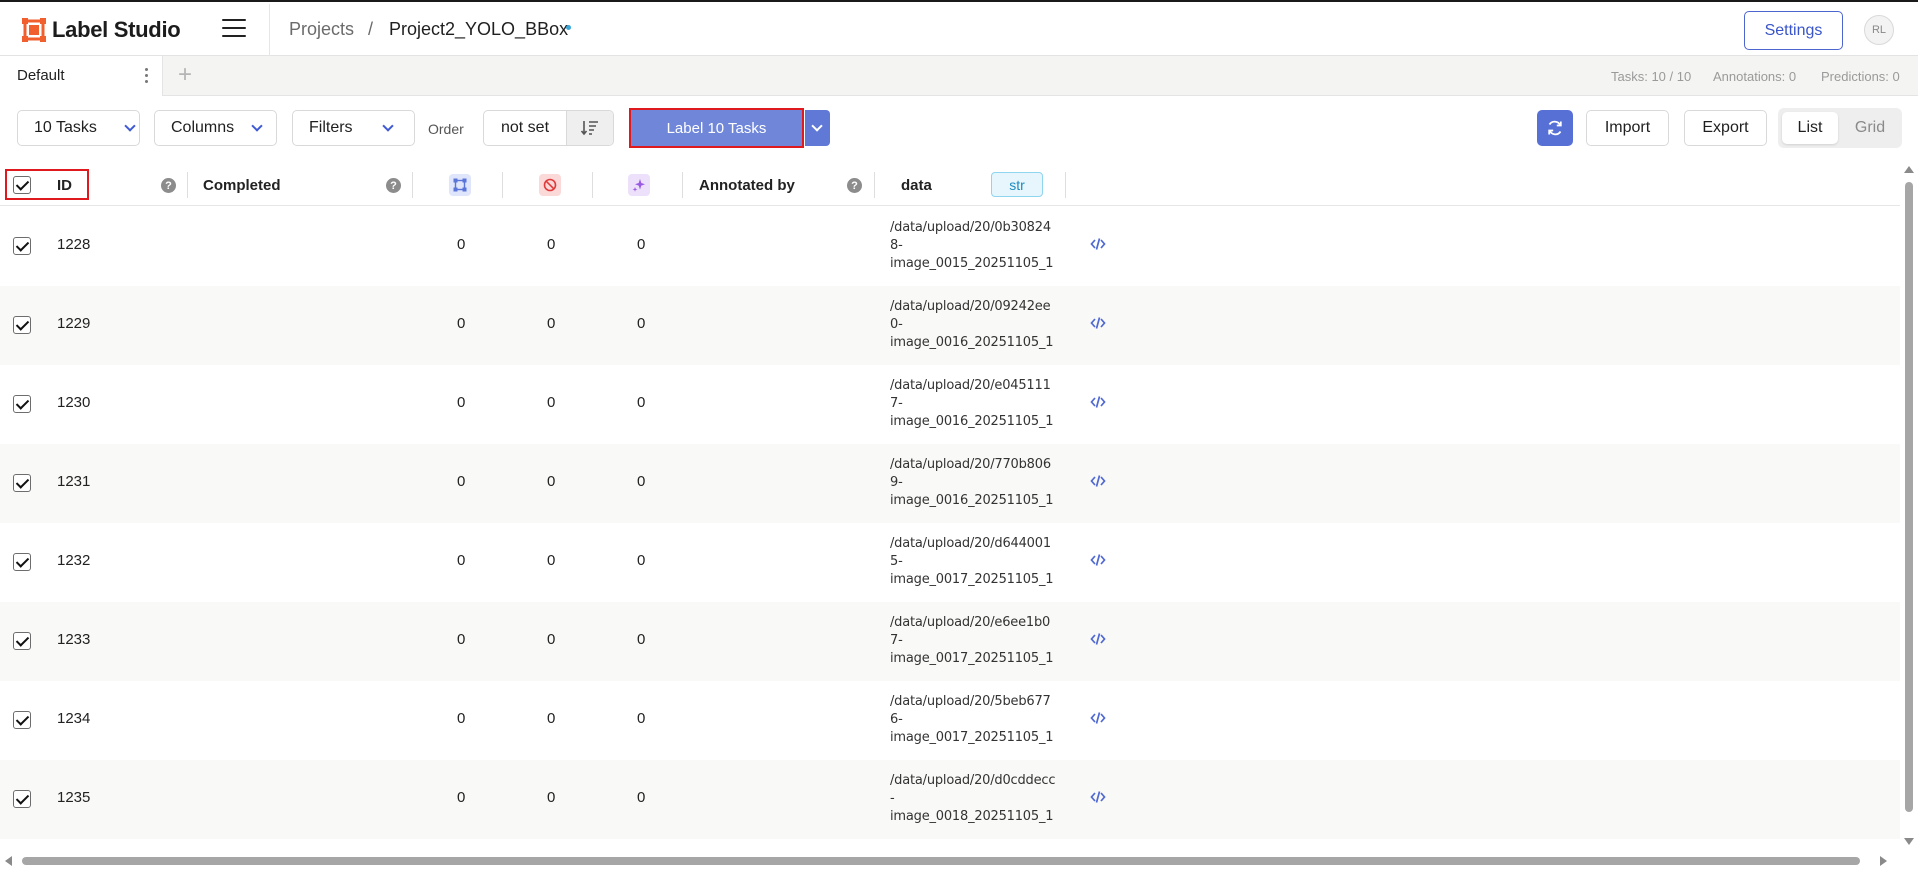 The width and height of the screenshot is (1918, 870). Describe the element at coordinates (747, 185) in the screenshot. I see `column-header-annotated-by: Annotated by` at that location.